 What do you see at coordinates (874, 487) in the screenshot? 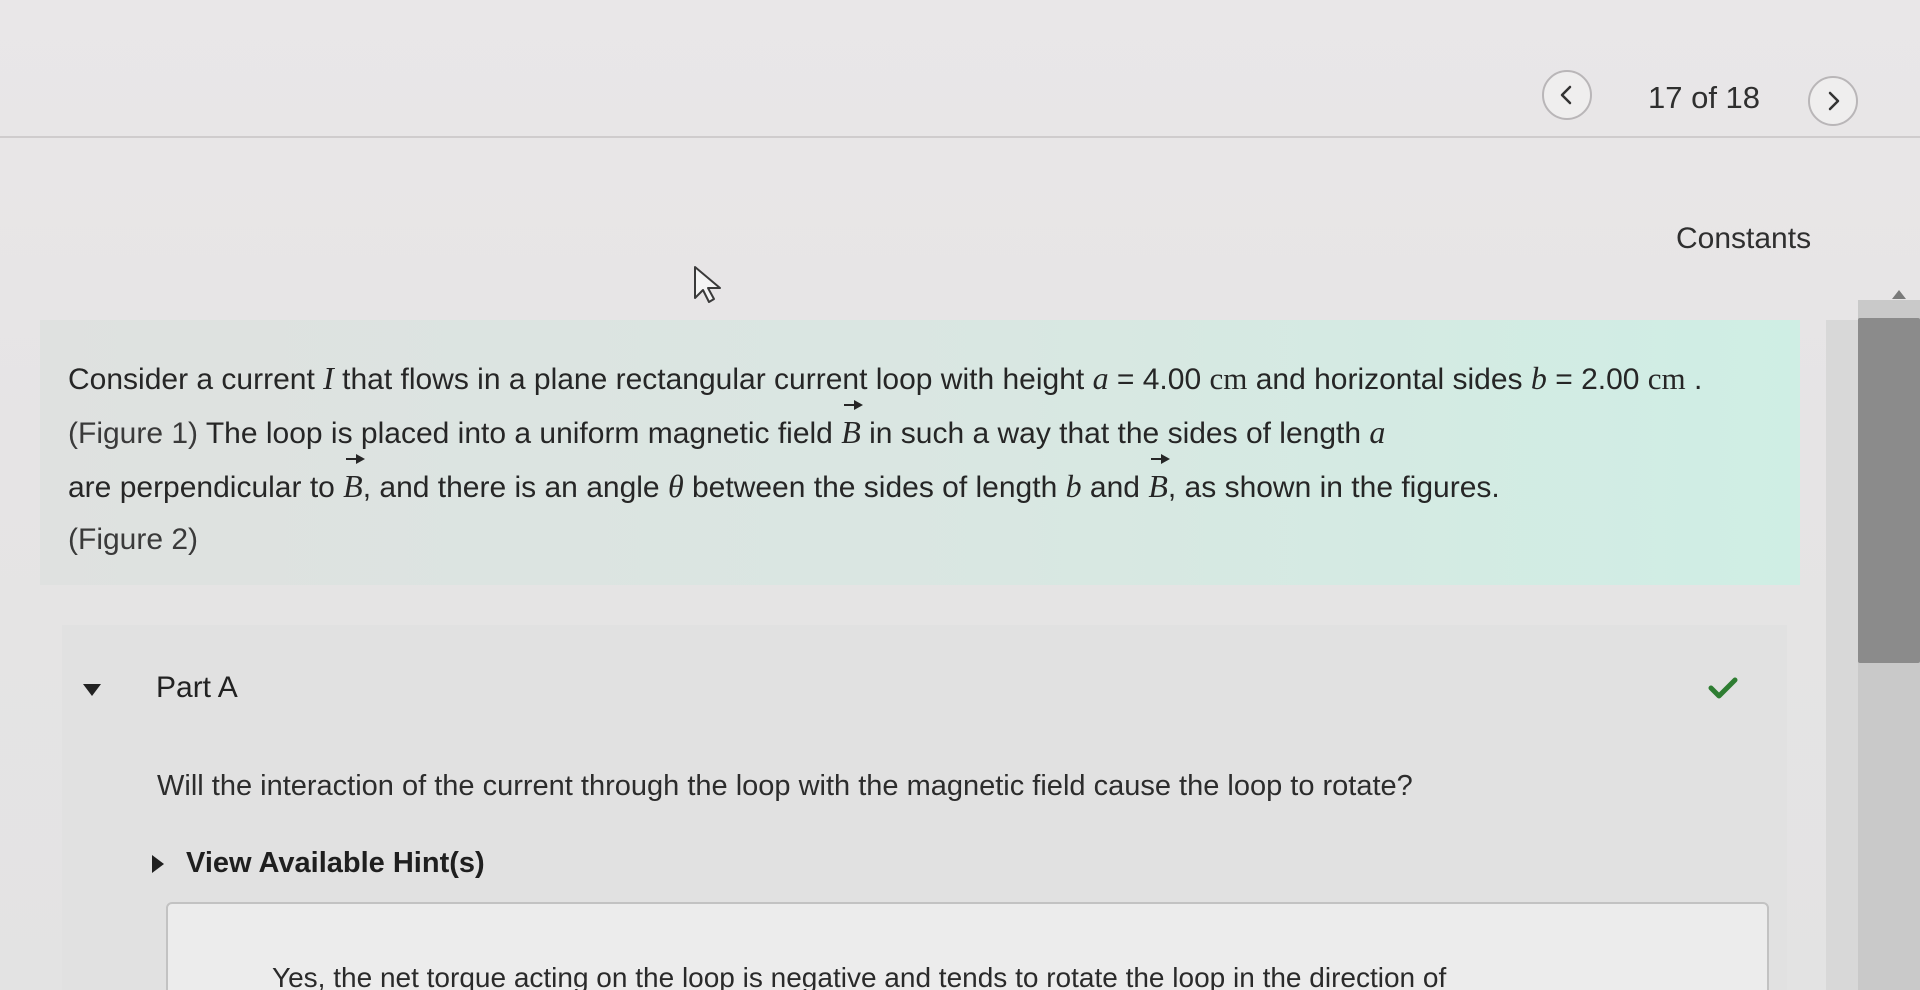
I see `intro-text: between the sides of length` at bounding box center [874, 487].